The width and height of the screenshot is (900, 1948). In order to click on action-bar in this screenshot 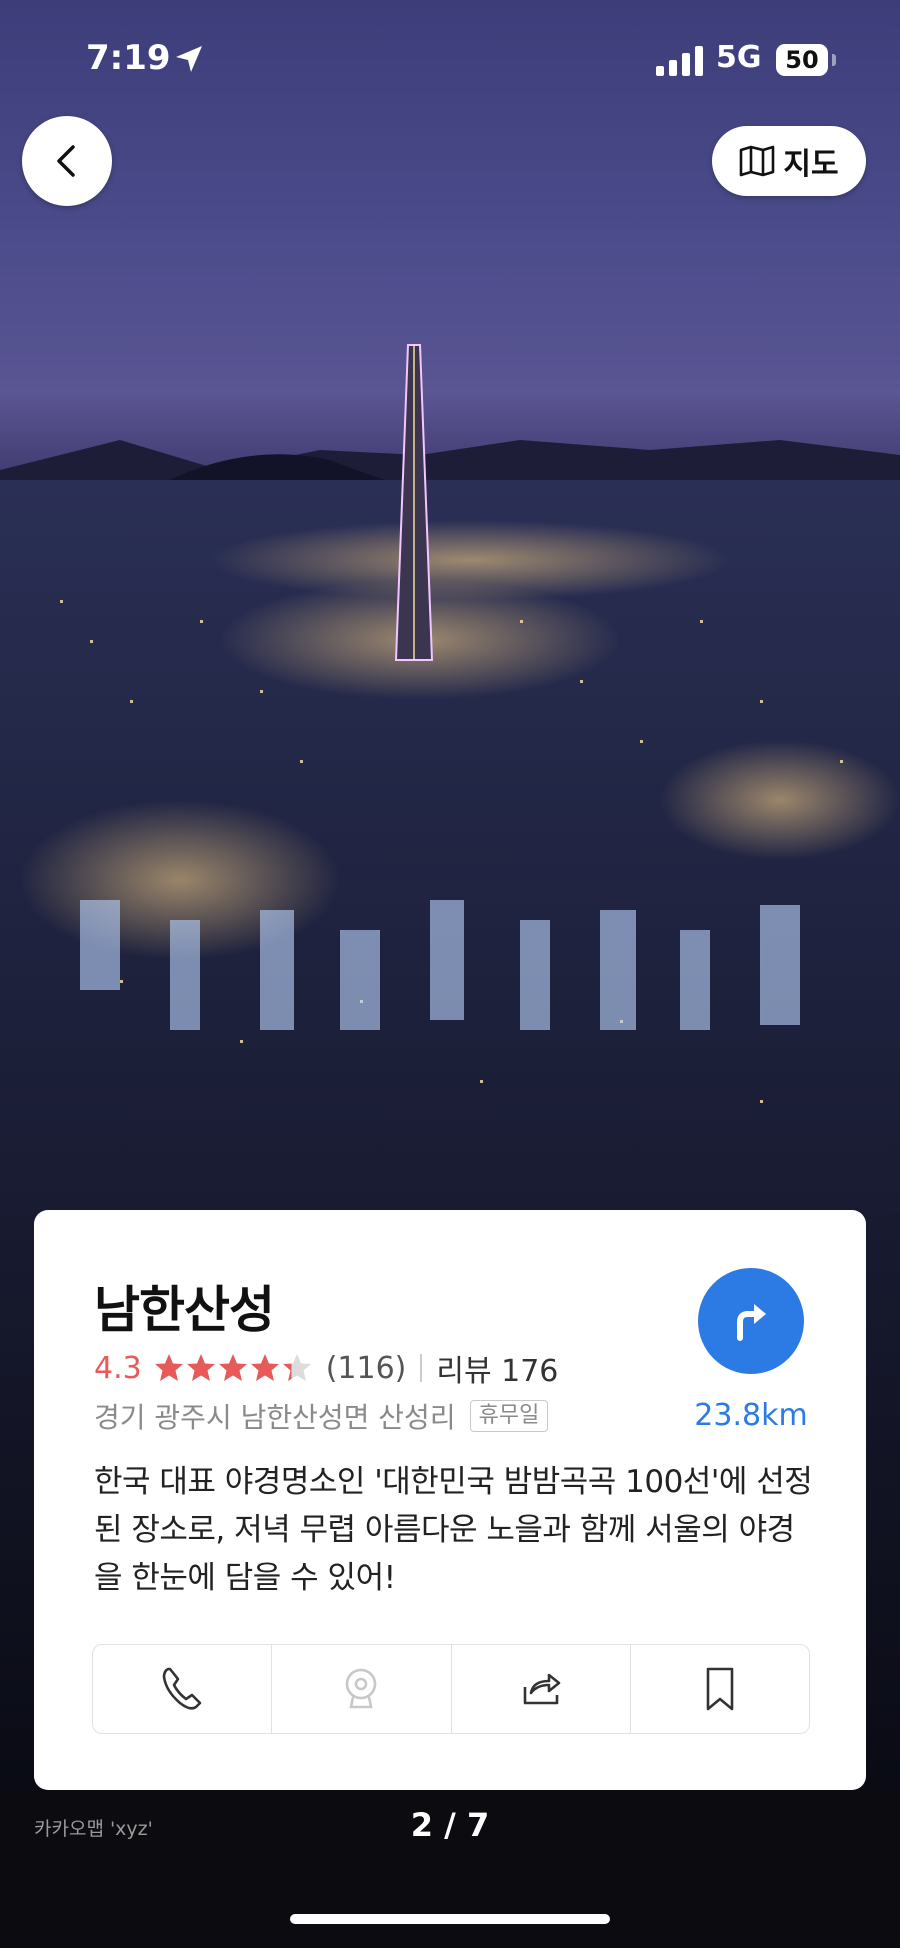, I will do `click(451, 1689)`.